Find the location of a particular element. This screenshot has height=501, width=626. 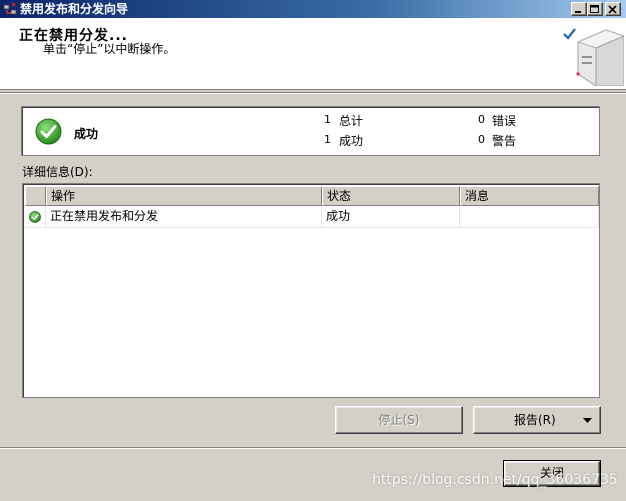

footer-separator is located at coordinates (313, 448).